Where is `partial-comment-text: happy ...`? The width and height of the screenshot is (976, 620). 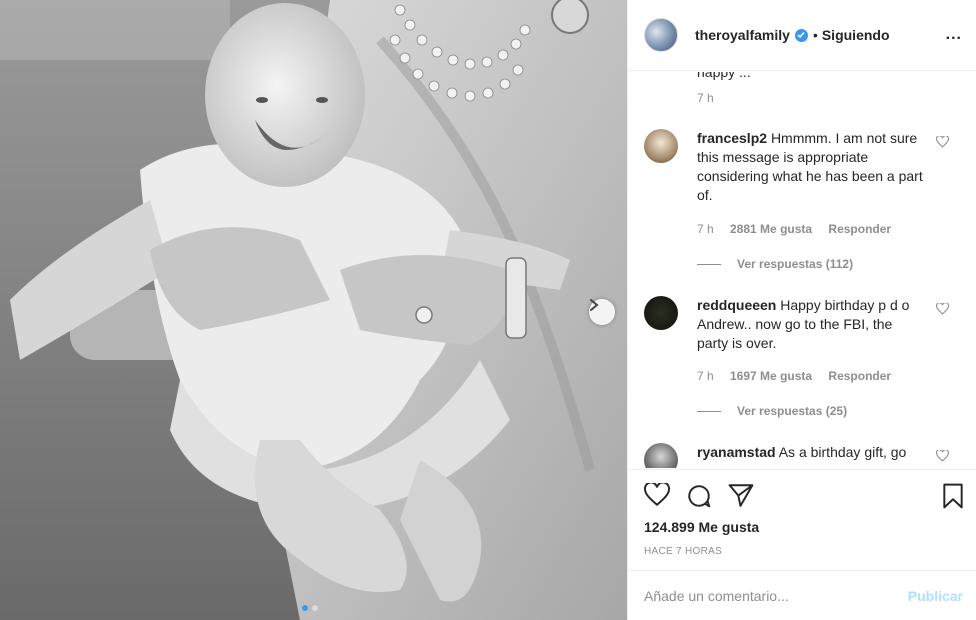
partial-comment-text: happy ... is located at coordinates (724, 76).